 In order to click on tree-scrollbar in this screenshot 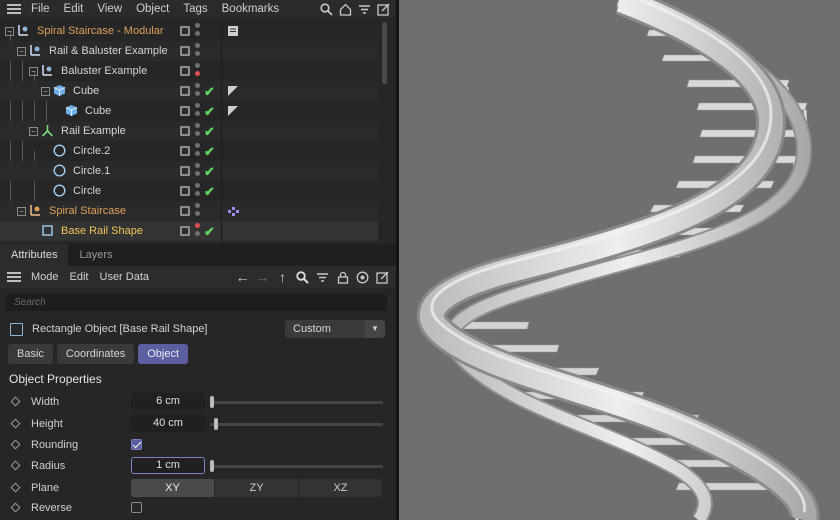, I will do `click(384, 53)`.